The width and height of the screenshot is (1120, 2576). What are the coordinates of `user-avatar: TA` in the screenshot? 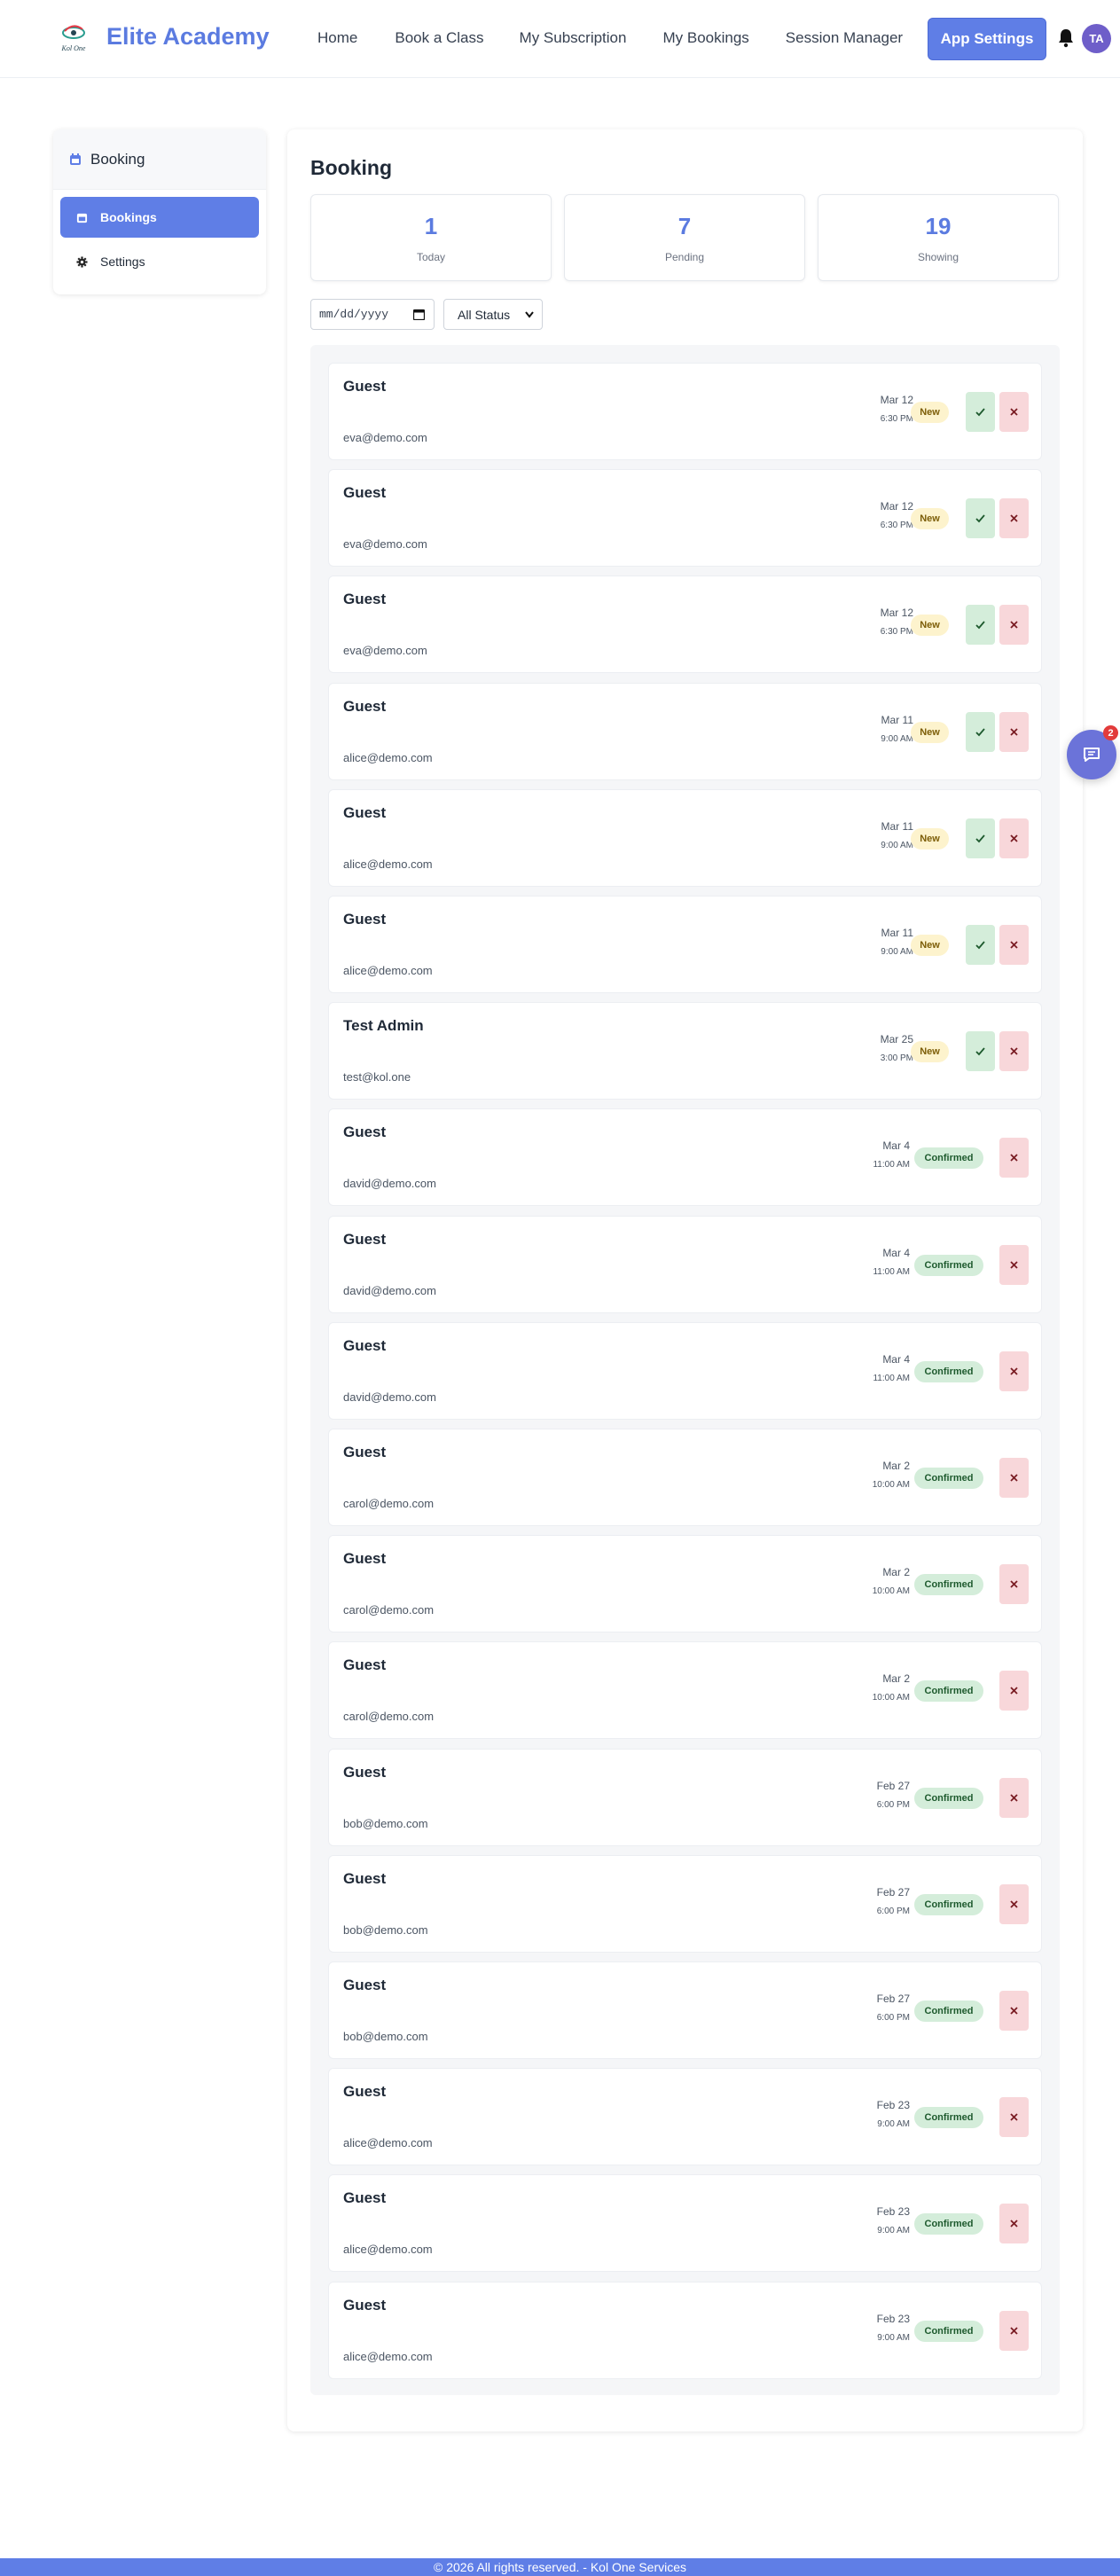 It's located at (1096, 38).